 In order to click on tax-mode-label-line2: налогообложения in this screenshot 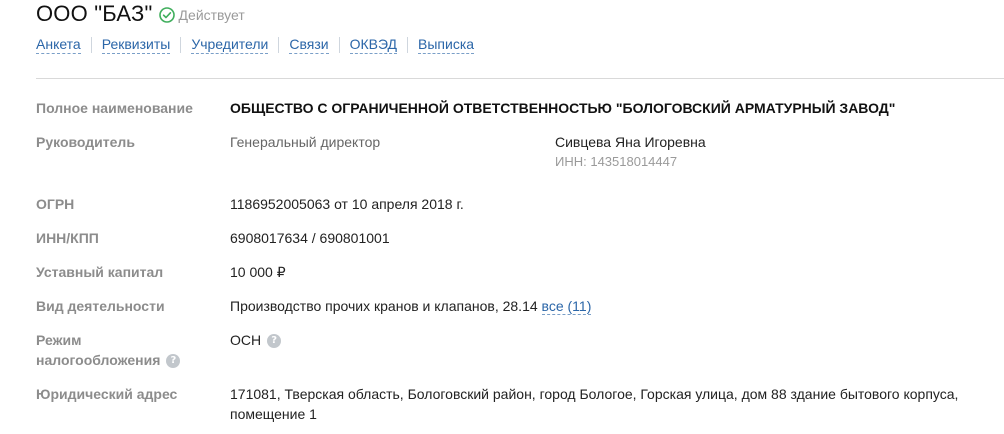, I will do `click(98, 360)`.